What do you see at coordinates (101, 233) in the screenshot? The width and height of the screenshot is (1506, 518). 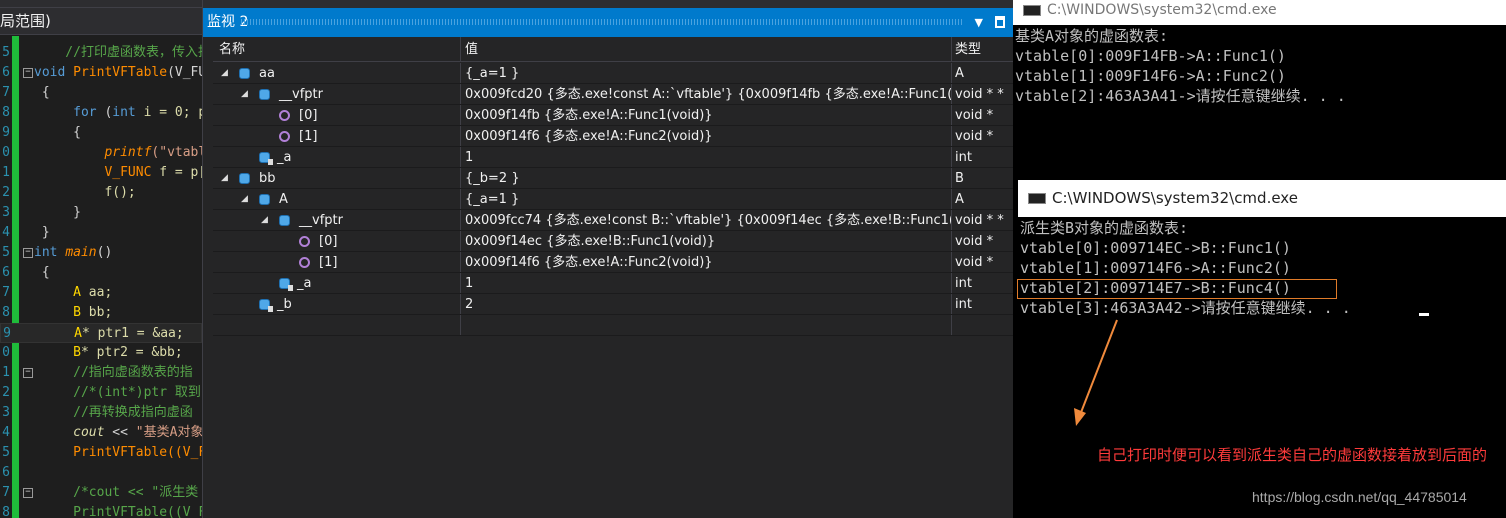 I see `code-line: 4 }` at bounding box center [101, 233].